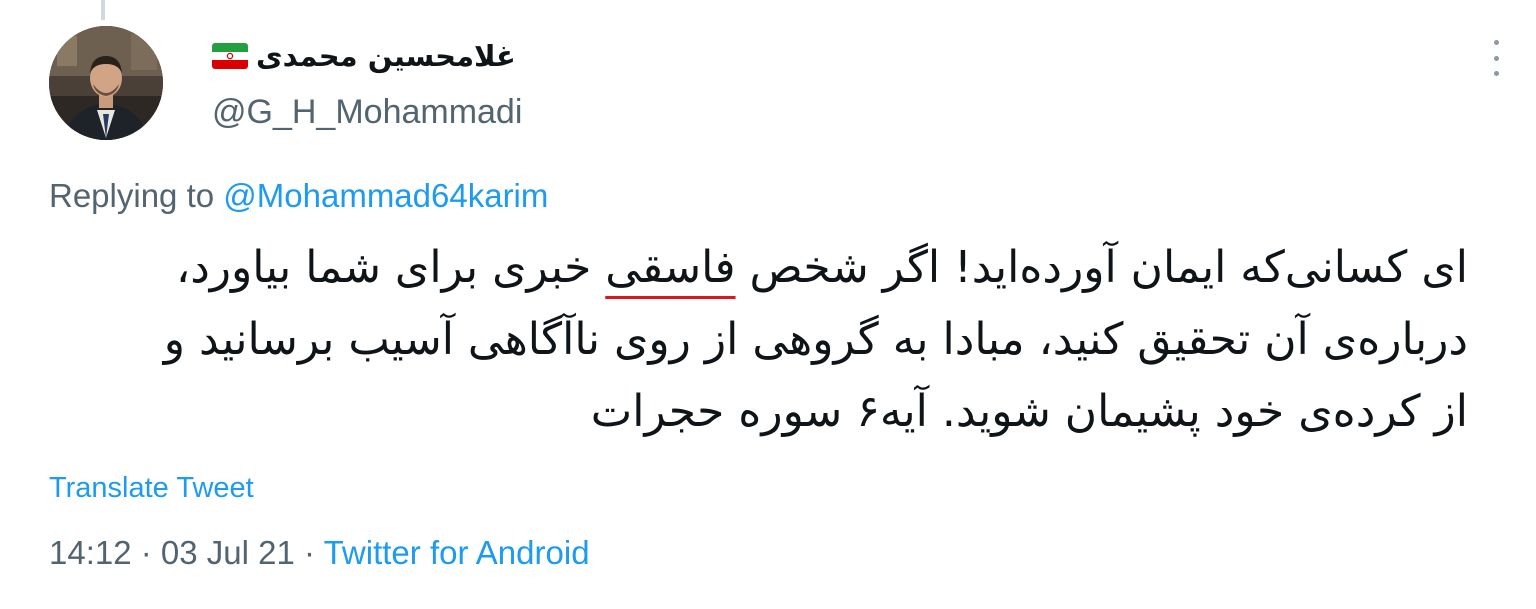 This screenshot has height=609, width=1536. What do you see at coordinates (230, 56) in the screenshot?
I see `iran-flag-icon` at bounding box center [230, 56].